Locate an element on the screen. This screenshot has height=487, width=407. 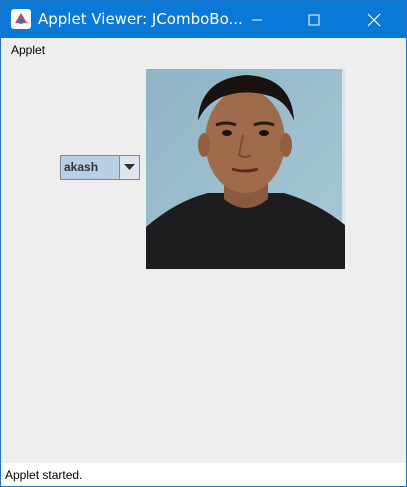
close-icon is located at coordinates (374, 19).